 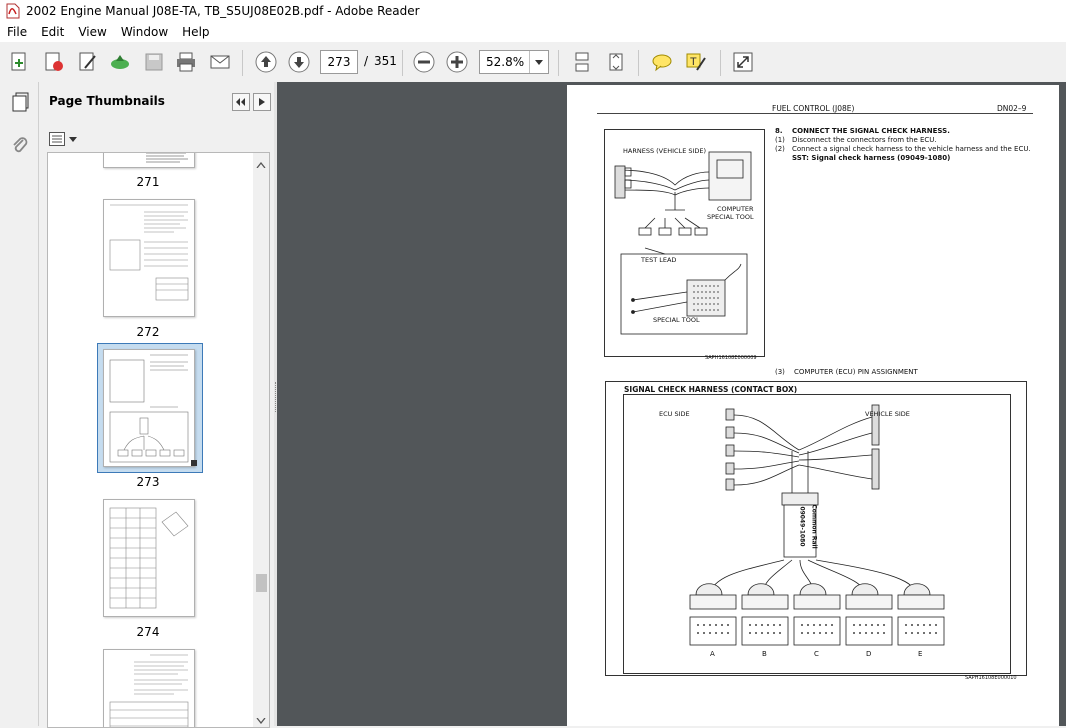 What do you see at coordinates (920, 654) in the screenshot?
I see `connector-label-e: E` at bounding box center [920, 654].